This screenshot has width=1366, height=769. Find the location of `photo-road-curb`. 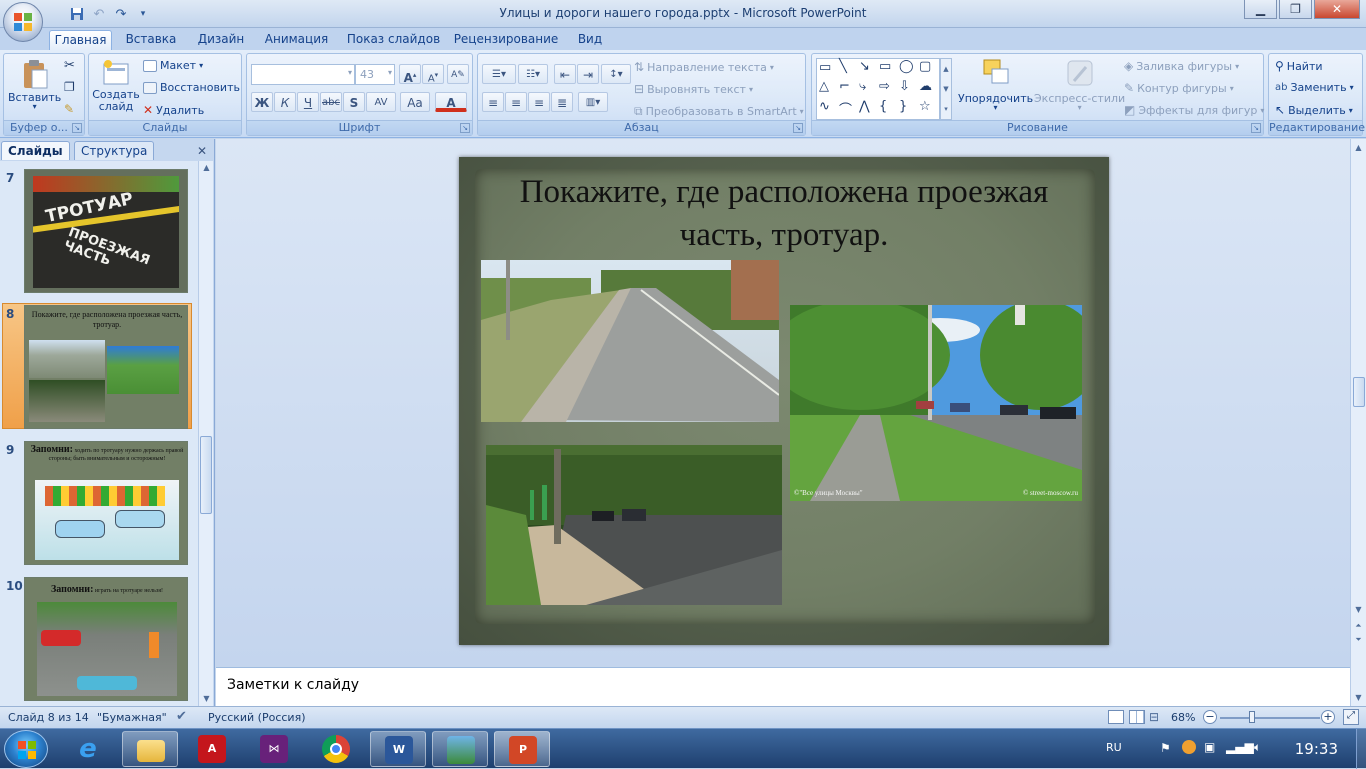

photo-road-curb is located at coordinates (630, 341).